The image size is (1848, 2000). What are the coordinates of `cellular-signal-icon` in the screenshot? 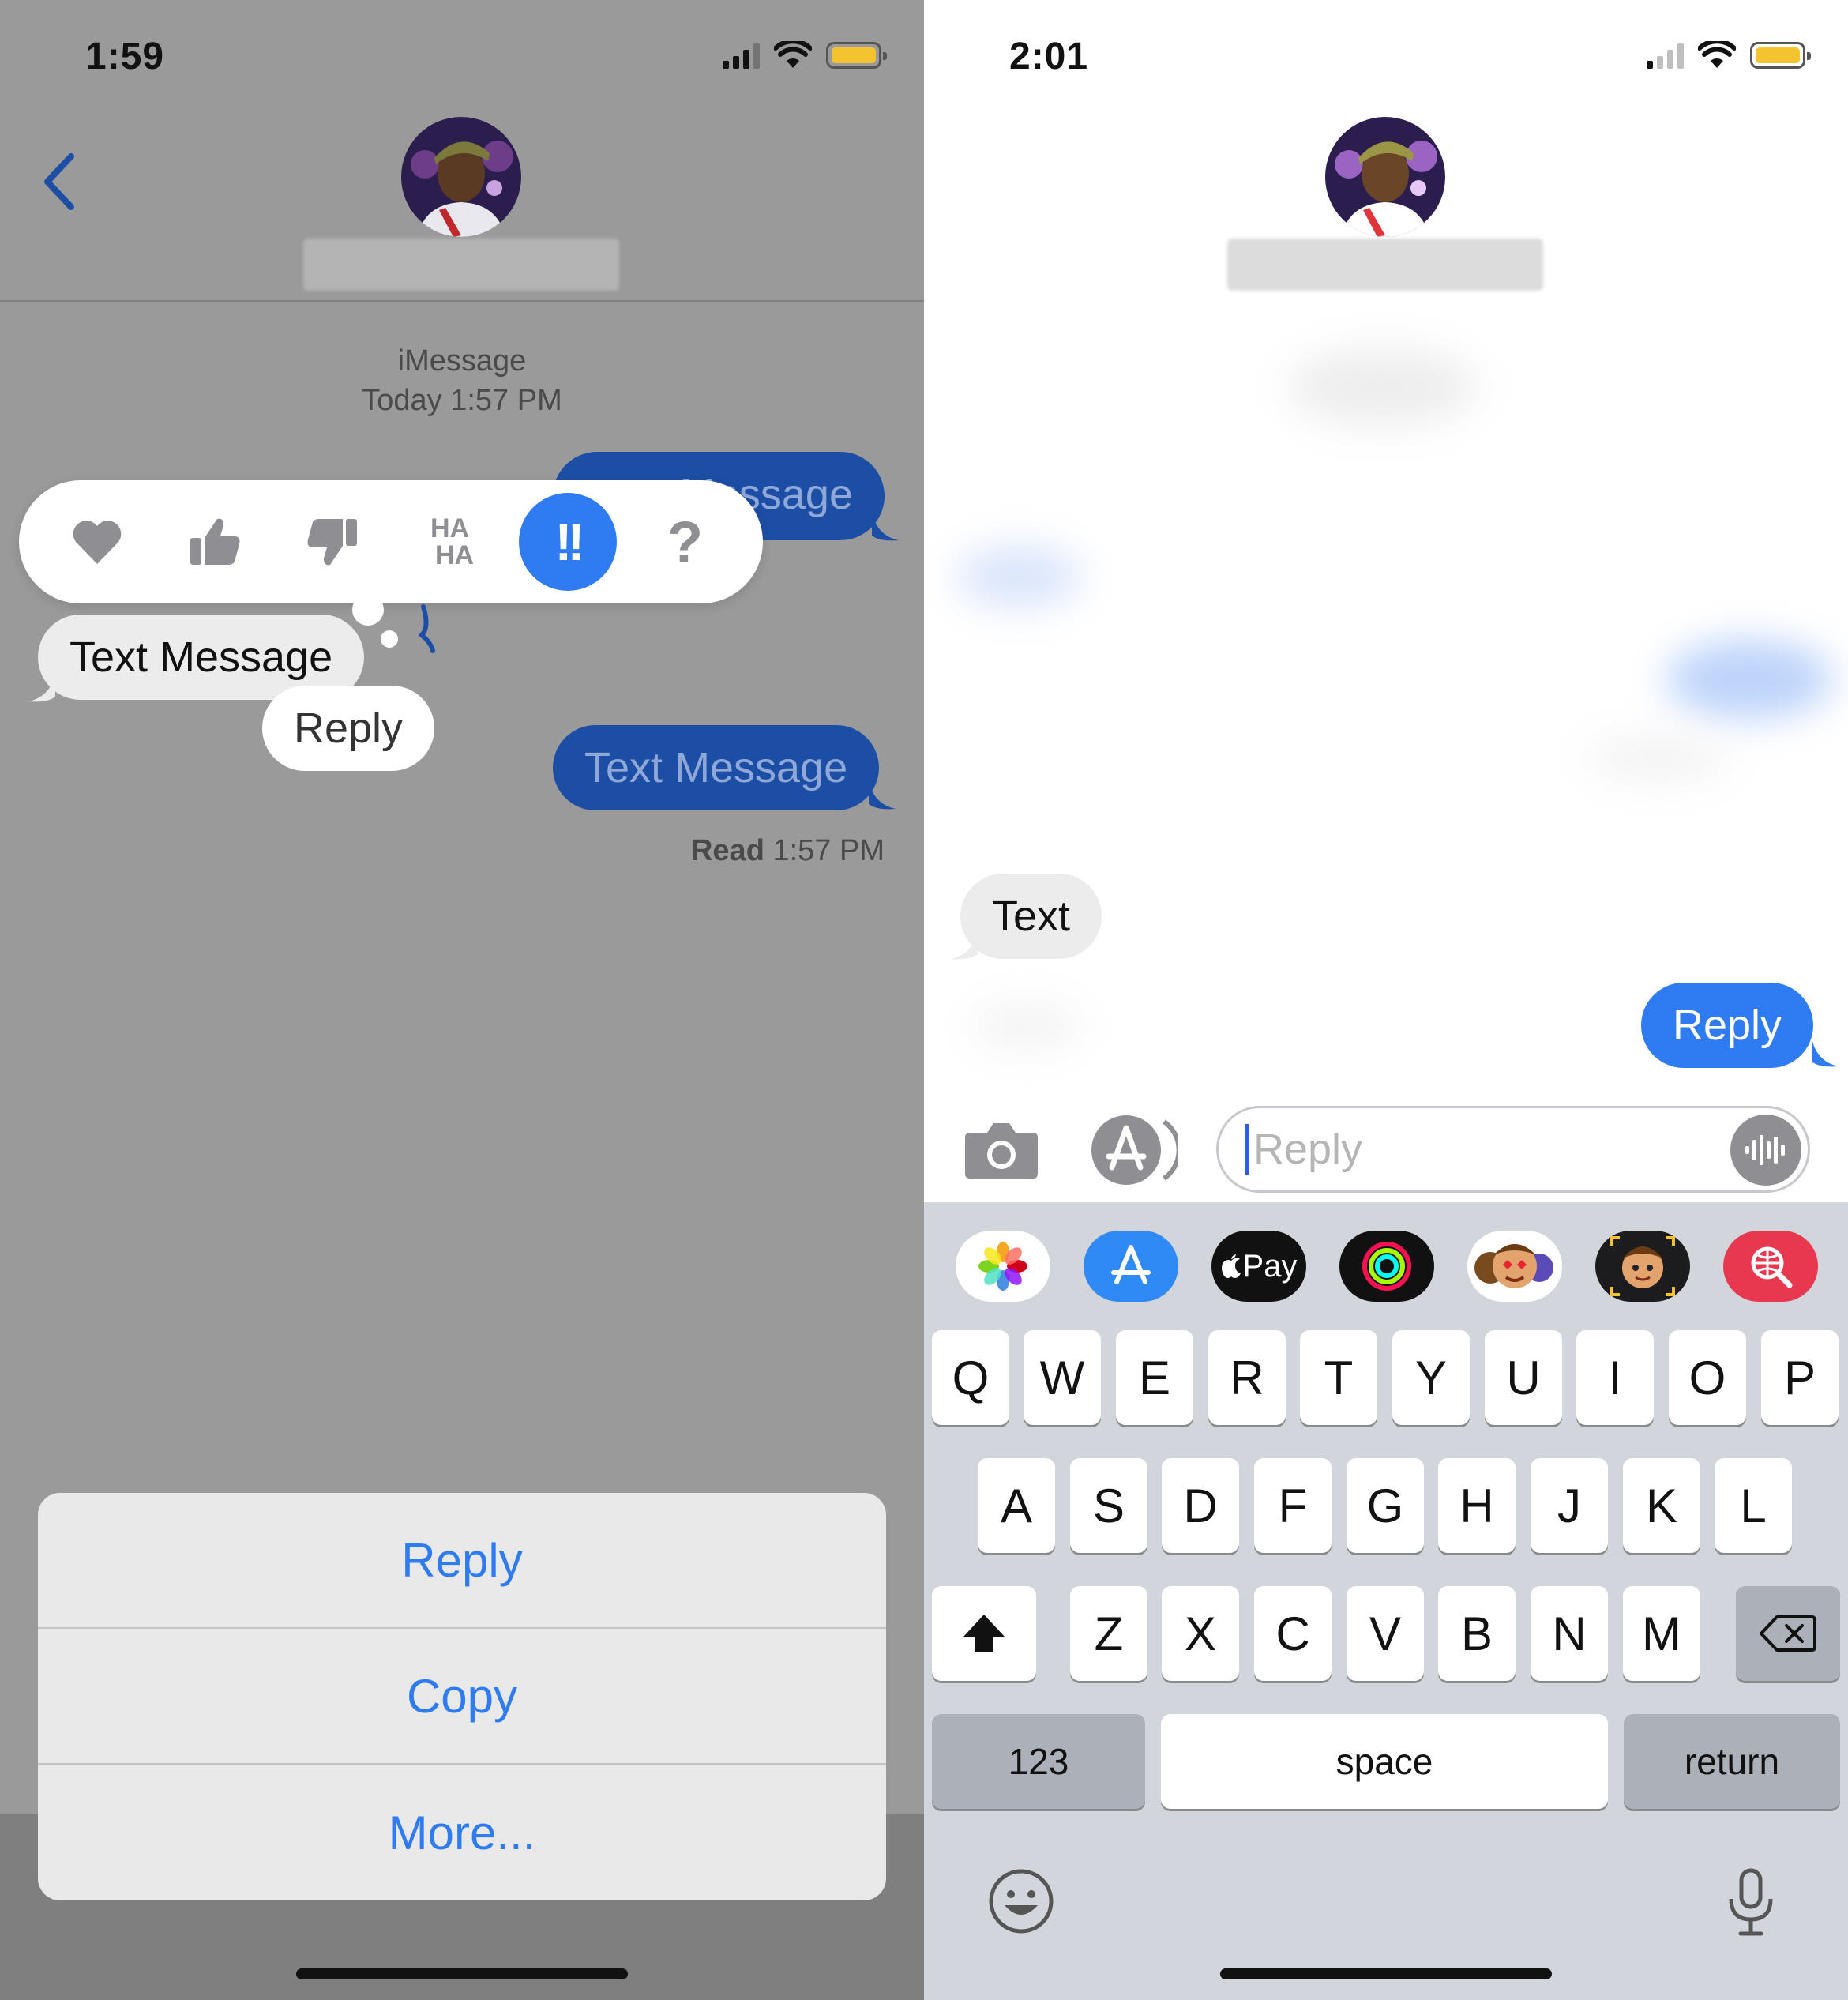 It's located at (1665, 56).